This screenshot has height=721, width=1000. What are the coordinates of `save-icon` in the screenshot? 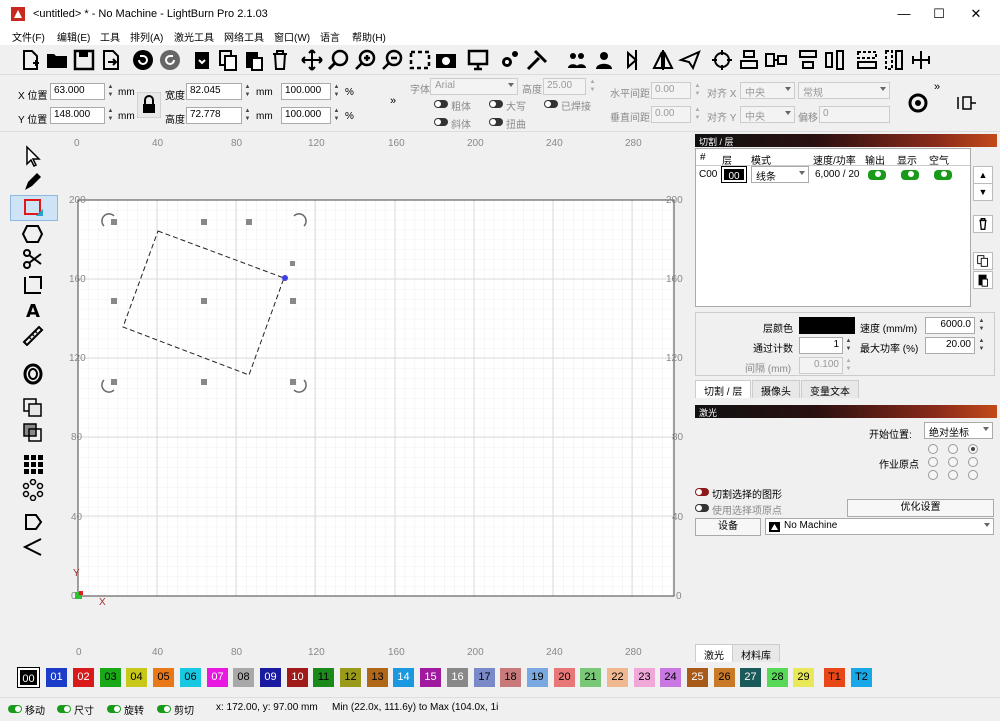 It's located at (84, 60).